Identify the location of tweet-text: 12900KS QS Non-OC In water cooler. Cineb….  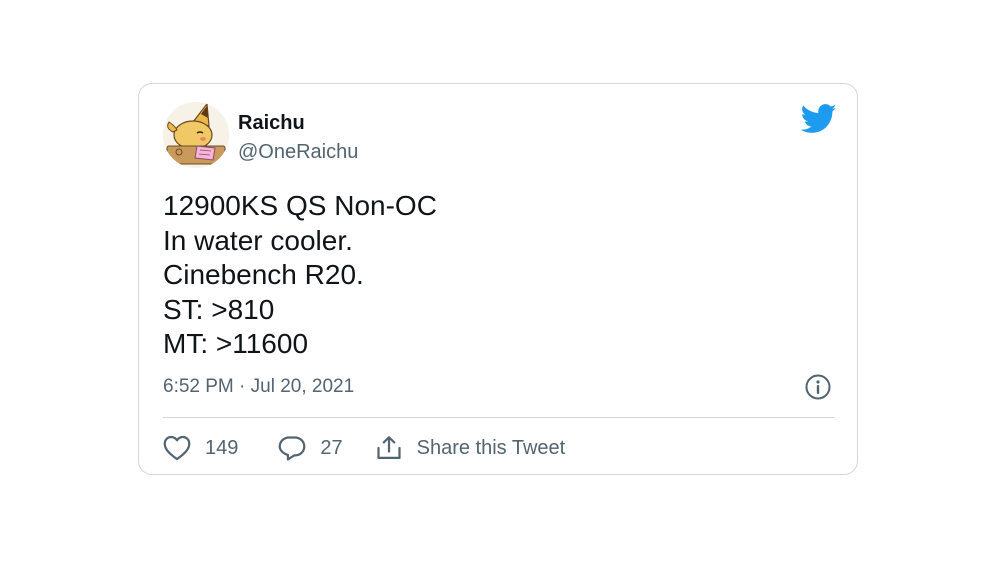
(300, 275).